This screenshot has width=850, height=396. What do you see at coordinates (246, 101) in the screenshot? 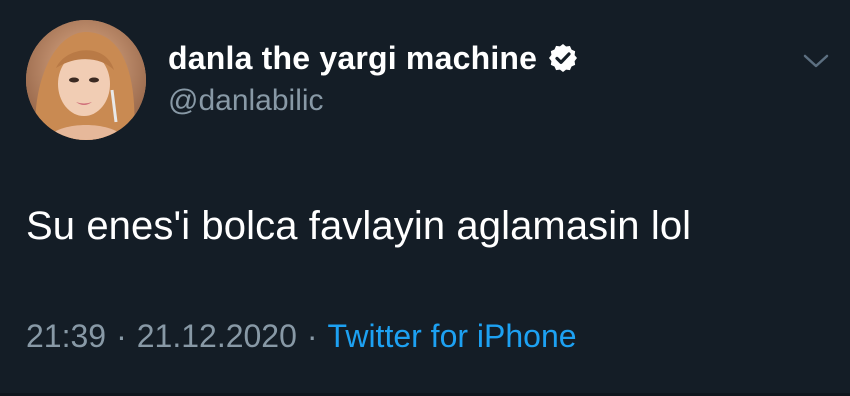
I see `handle: @danlabilic` at bounding box center [246, 101].